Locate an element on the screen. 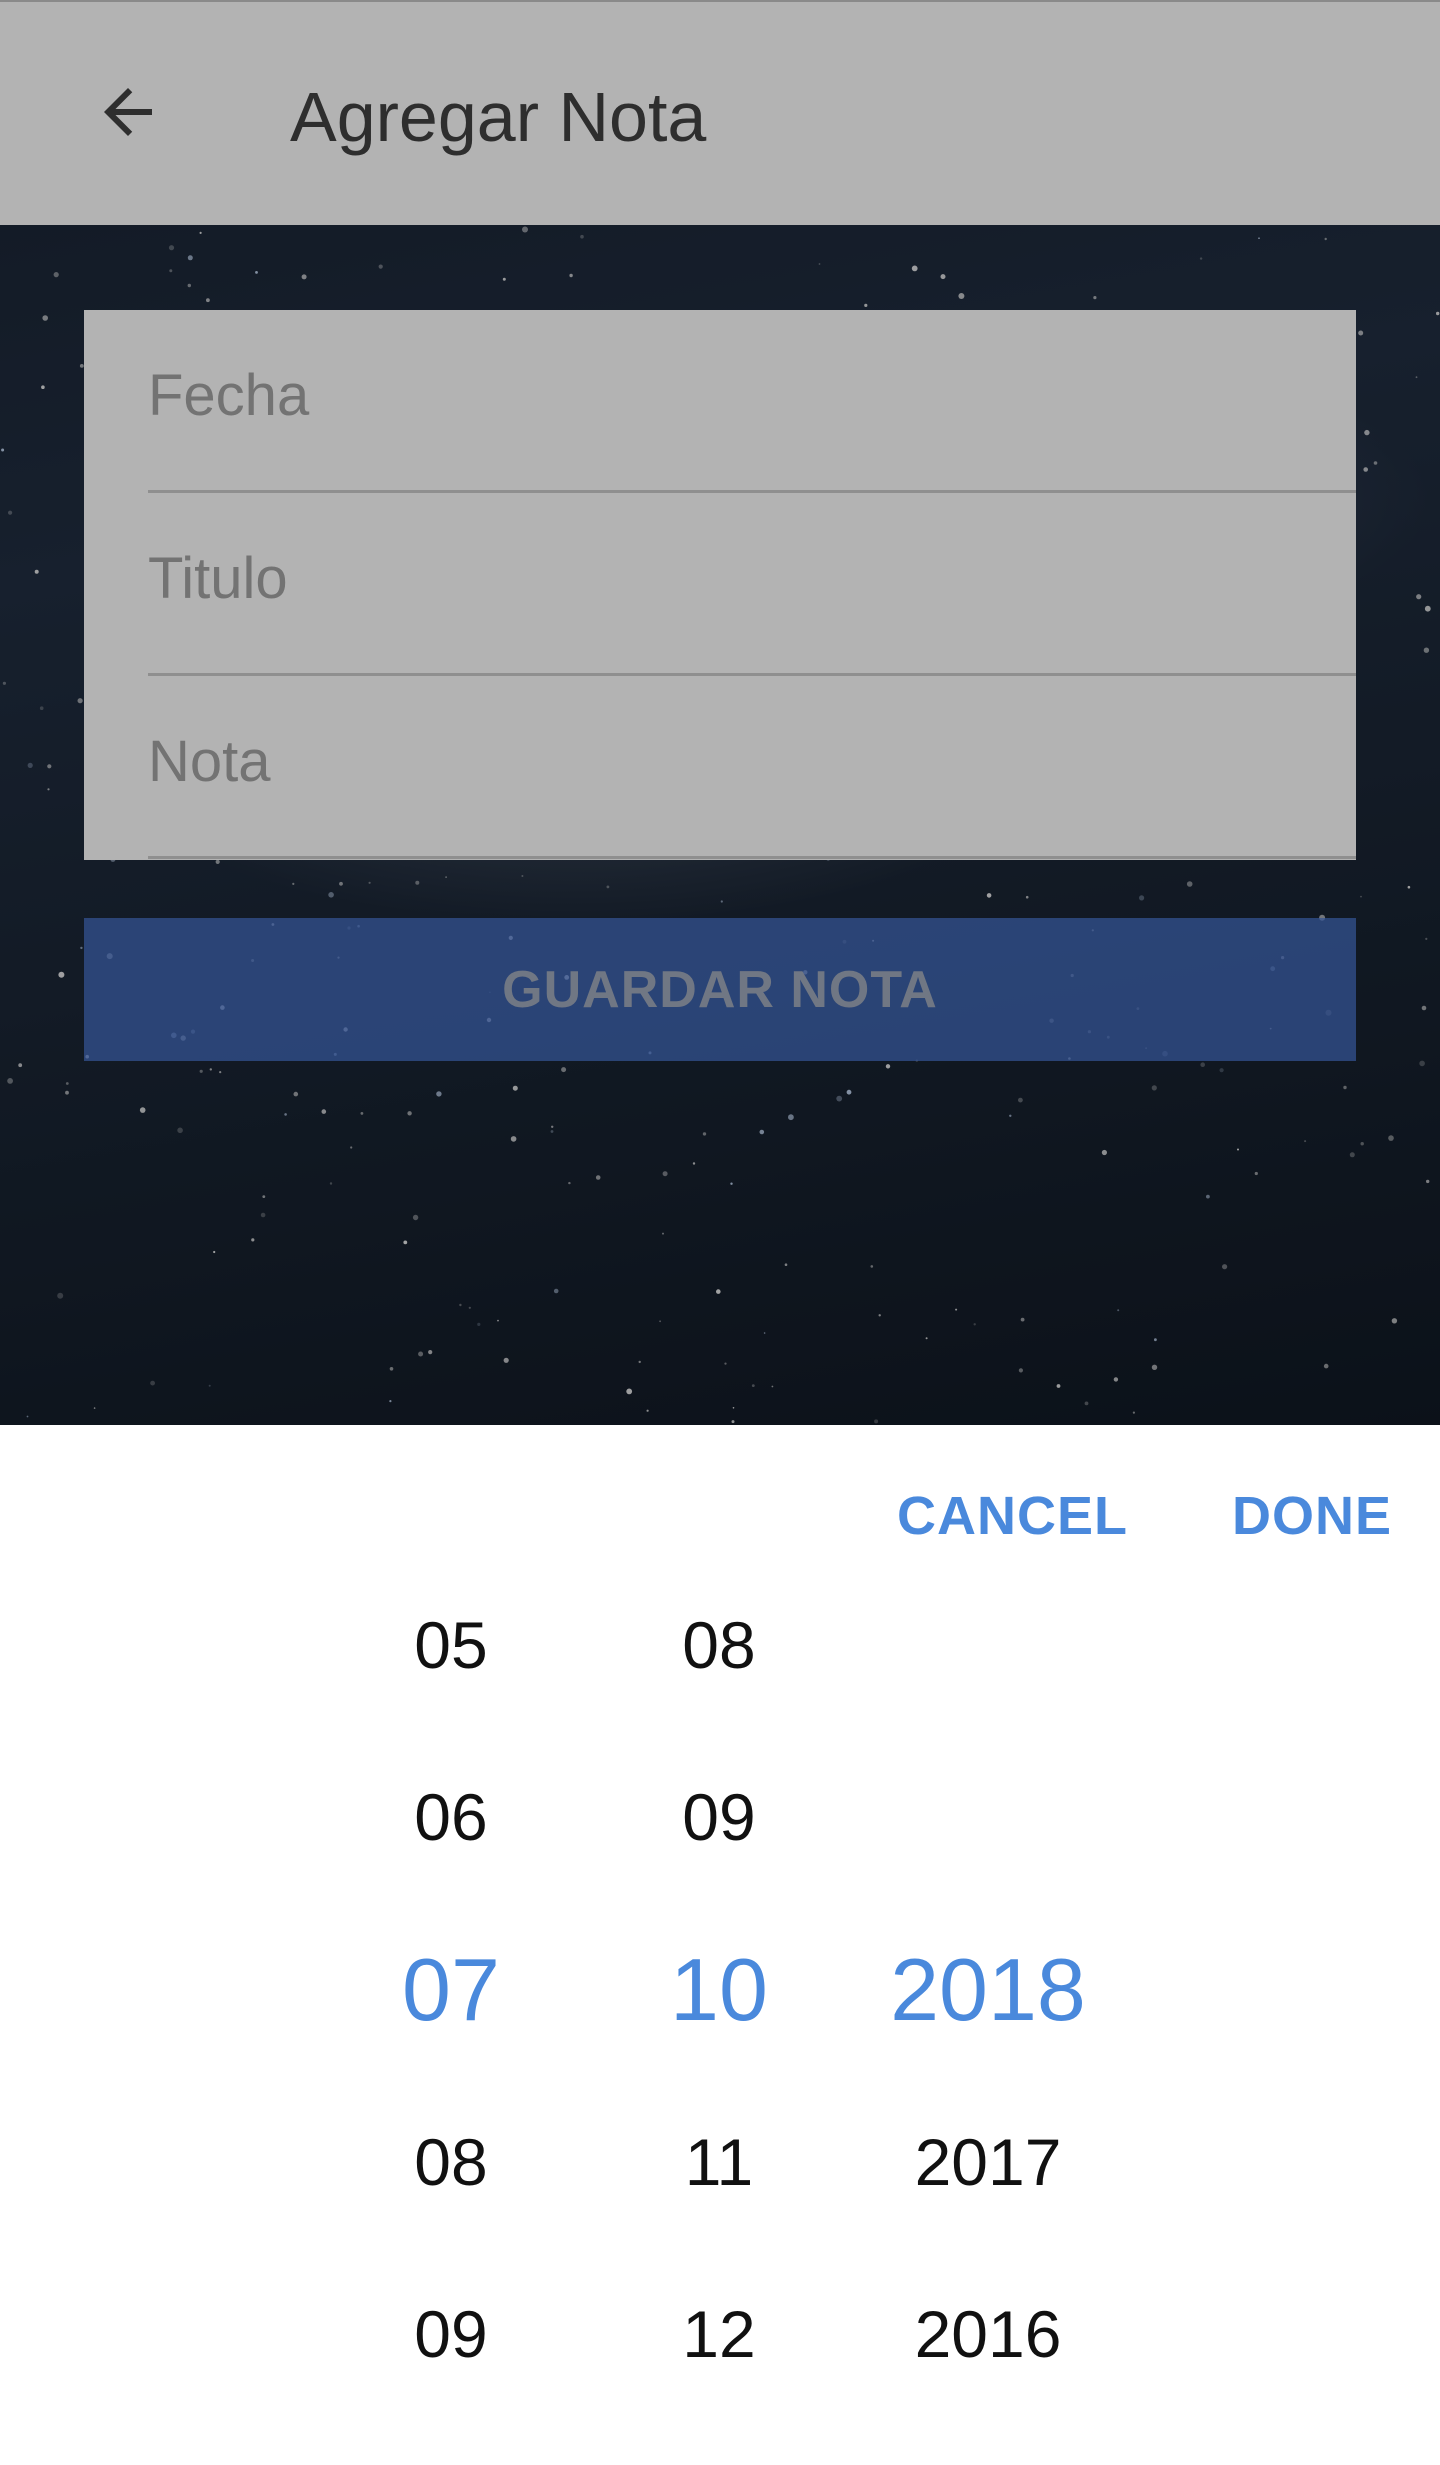 This screenshot has height=2465, width=1440. month-option: 08 is located at coordinates (719, 1645).